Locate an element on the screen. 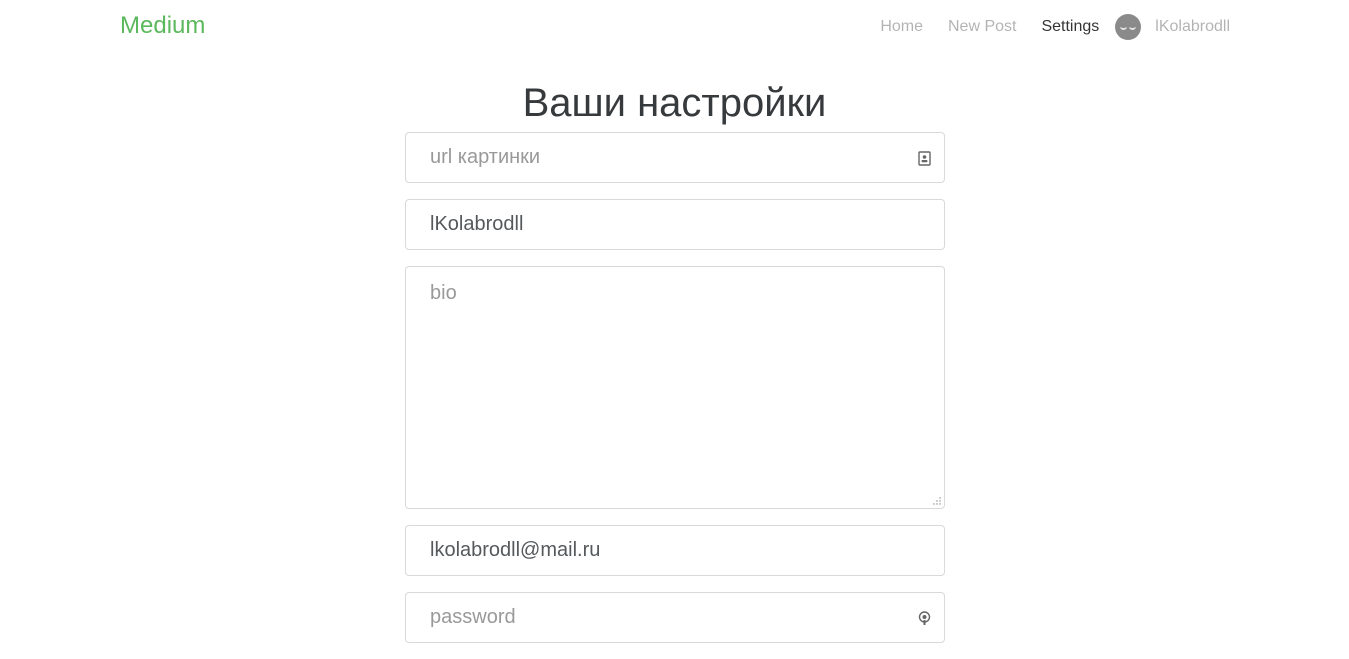 The width and height of the screenshot is (1349, 659). page-title: Ваши настройки is located at coordinates (674, 103).